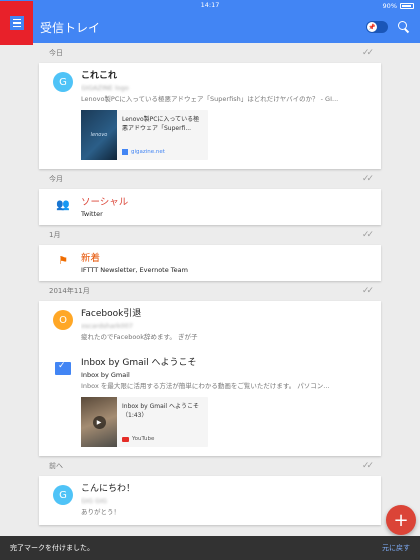 This screenshot has height=560, width=420. Describe the element at coordinates (52, 548) in the screenshot. I see `snackbar-message: 完了マークを付けました。` at that location.